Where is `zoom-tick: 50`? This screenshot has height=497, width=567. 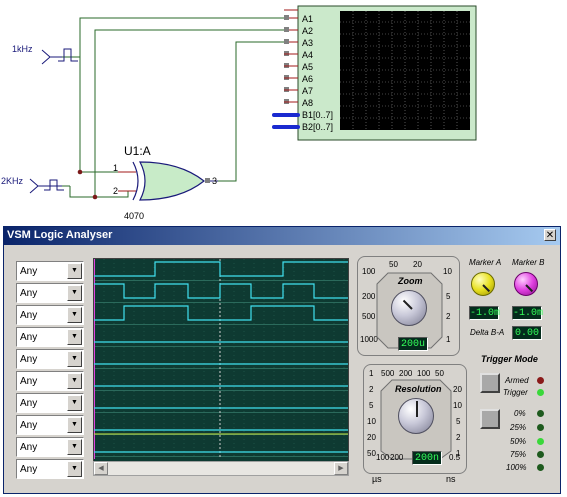
zoom-tick: 50 is located at coordinates (393, 264).